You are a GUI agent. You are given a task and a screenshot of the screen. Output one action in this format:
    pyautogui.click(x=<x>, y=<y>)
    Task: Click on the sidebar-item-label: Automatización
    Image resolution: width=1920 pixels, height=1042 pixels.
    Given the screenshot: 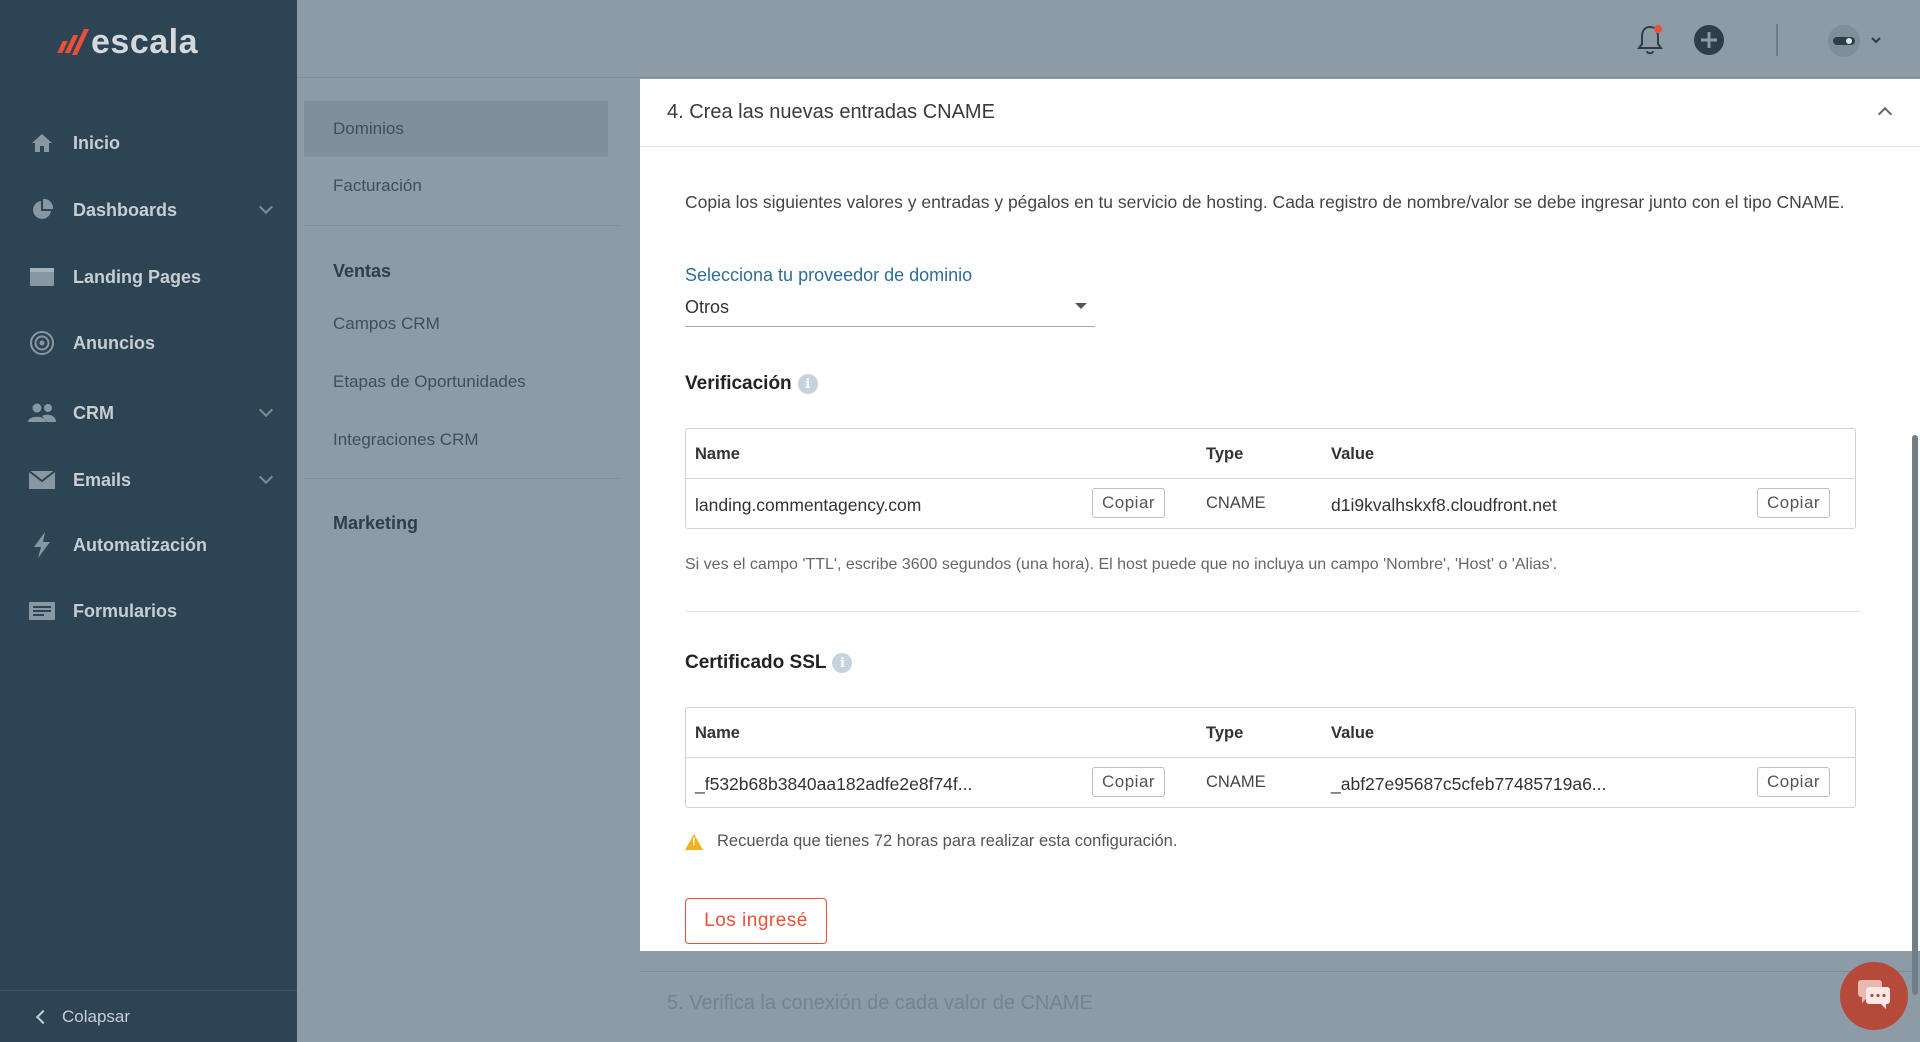 What is the action you would take?
    pyautogui.click(x=140, y=544)
    